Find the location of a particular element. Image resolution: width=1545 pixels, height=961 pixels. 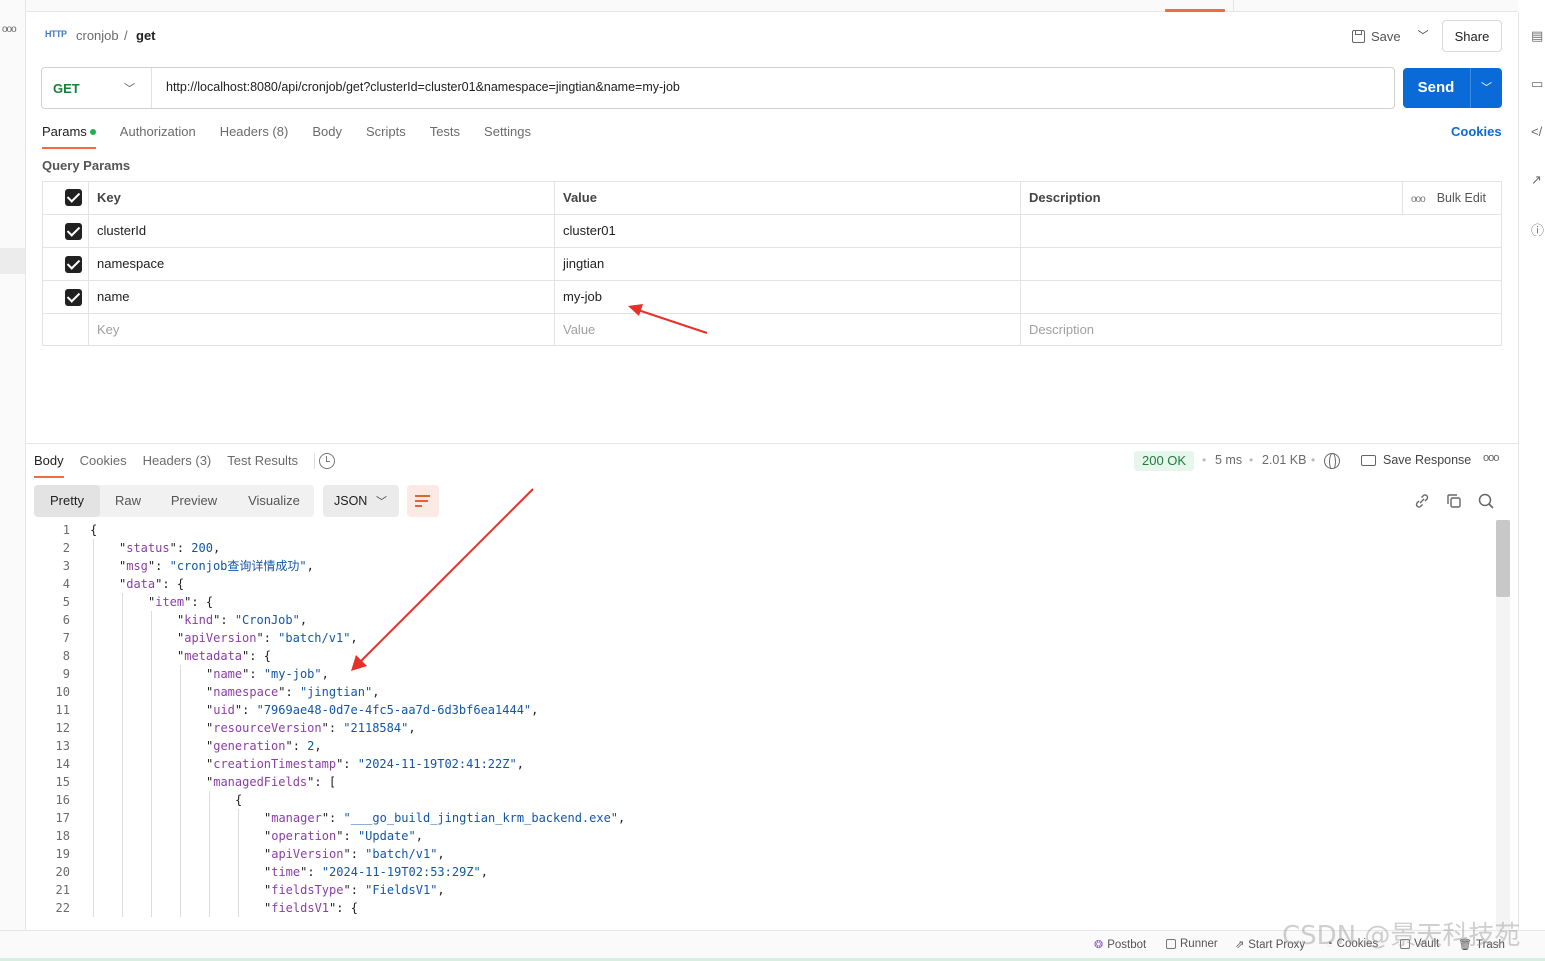

cookies-link: Cookies is located at coordinates (1476, 131).